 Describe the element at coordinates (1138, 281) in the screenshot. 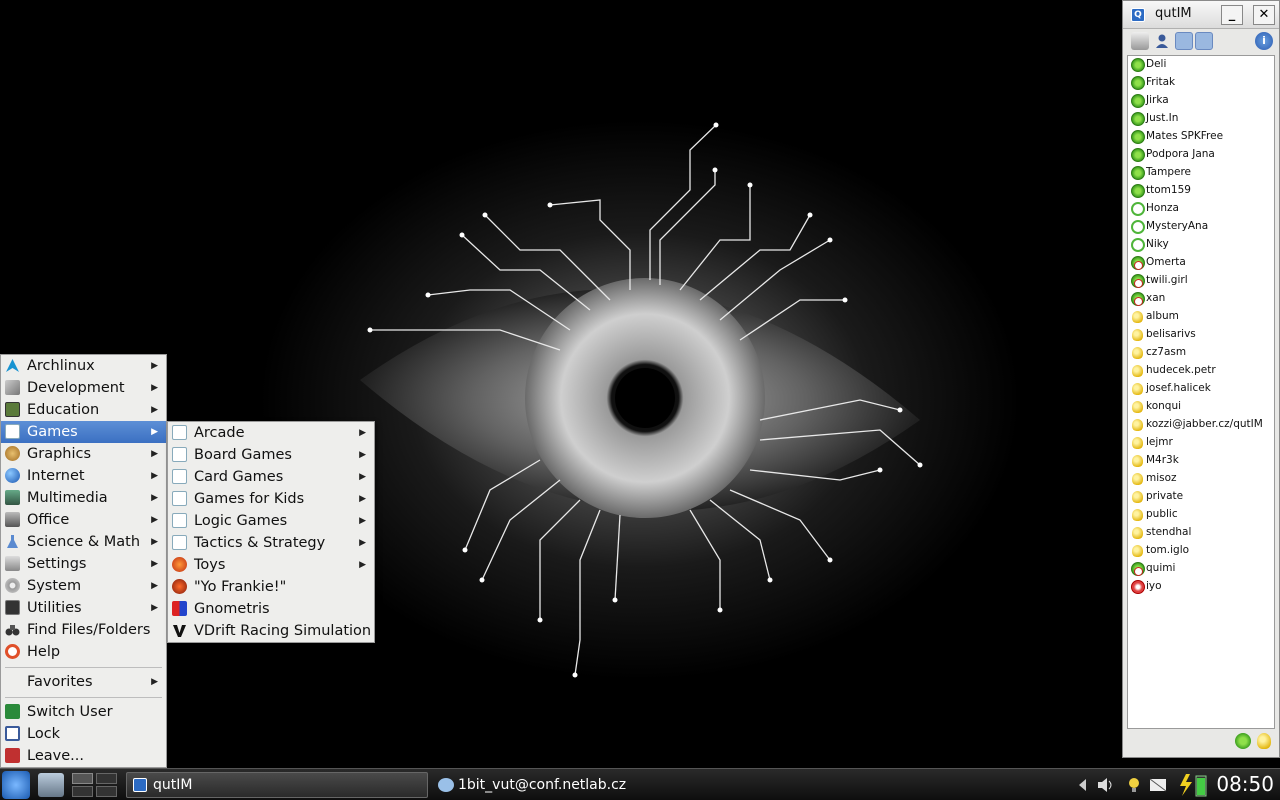

I see `status-away-icon` at that location.